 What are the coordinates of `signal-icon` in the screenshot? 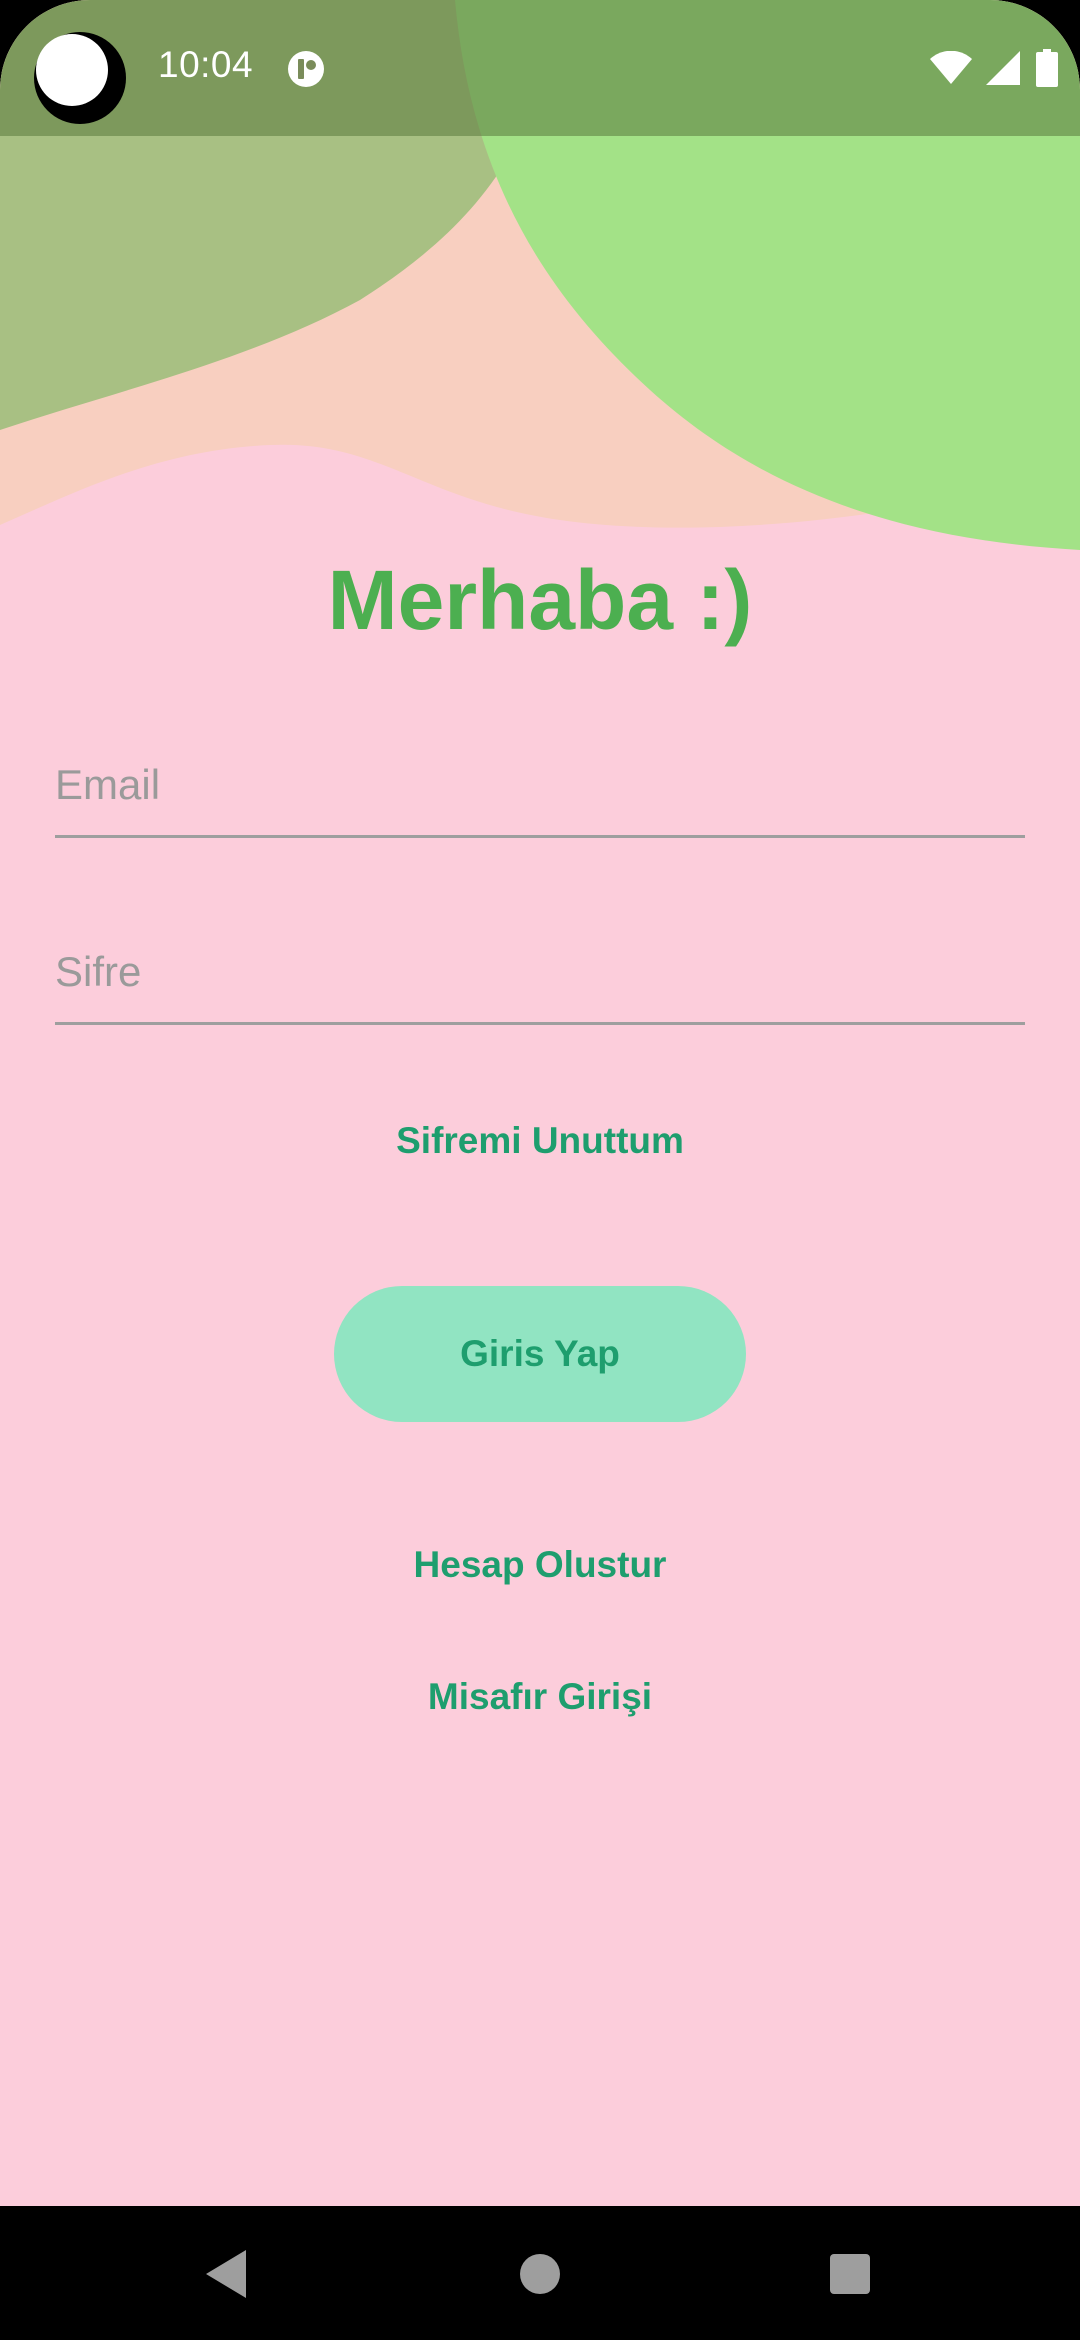 It's located at (1003, 68).